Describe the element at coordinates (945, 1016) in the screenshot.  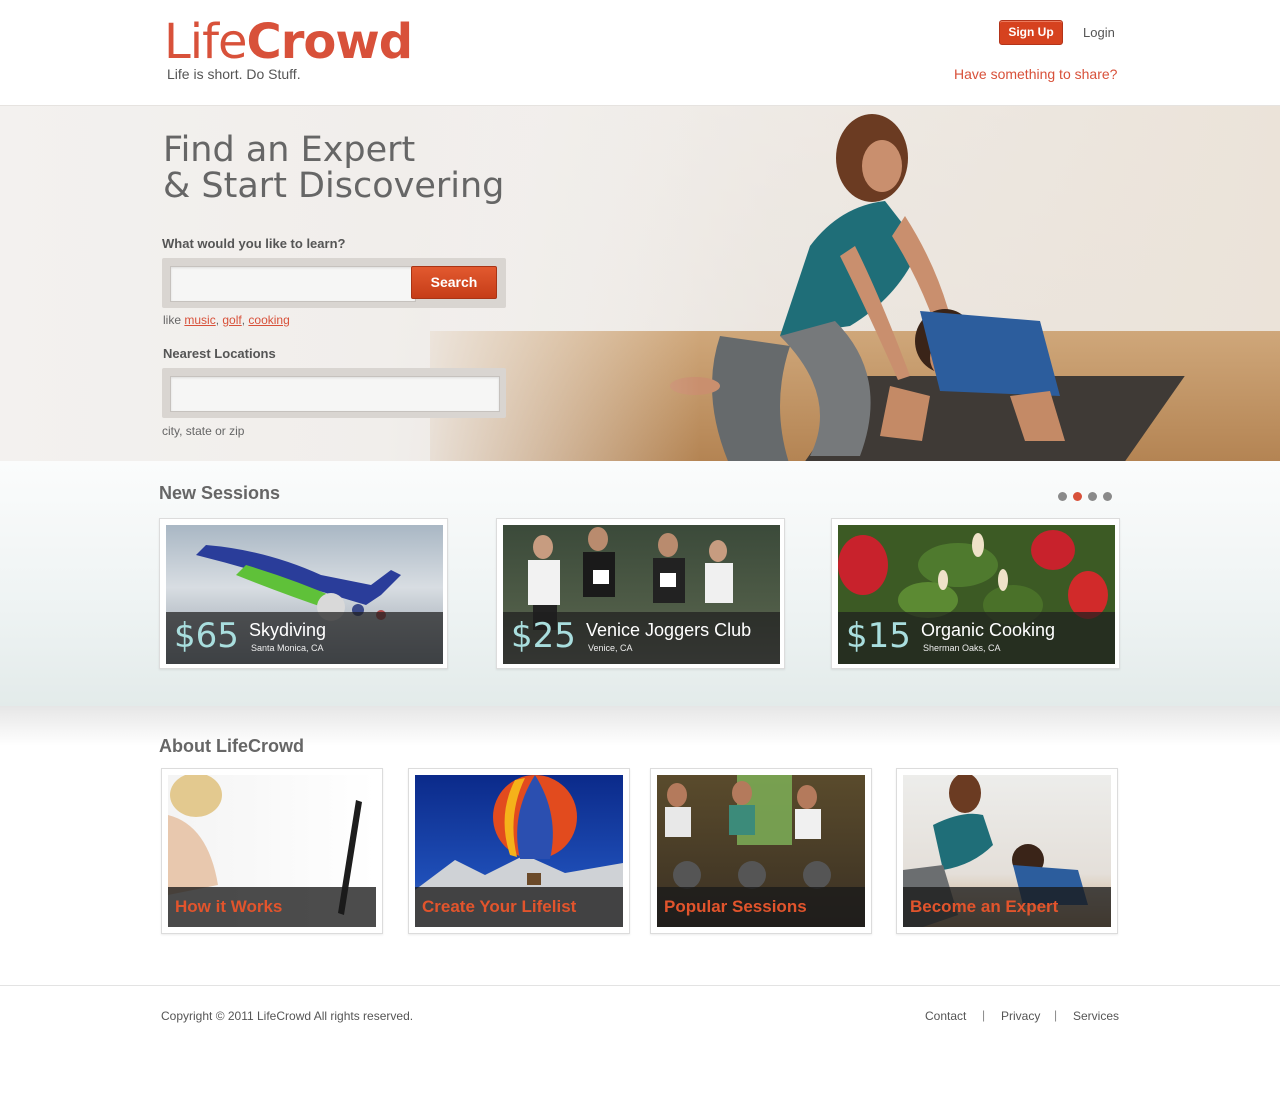
I see `footer-link-contact: Contact` at that location.